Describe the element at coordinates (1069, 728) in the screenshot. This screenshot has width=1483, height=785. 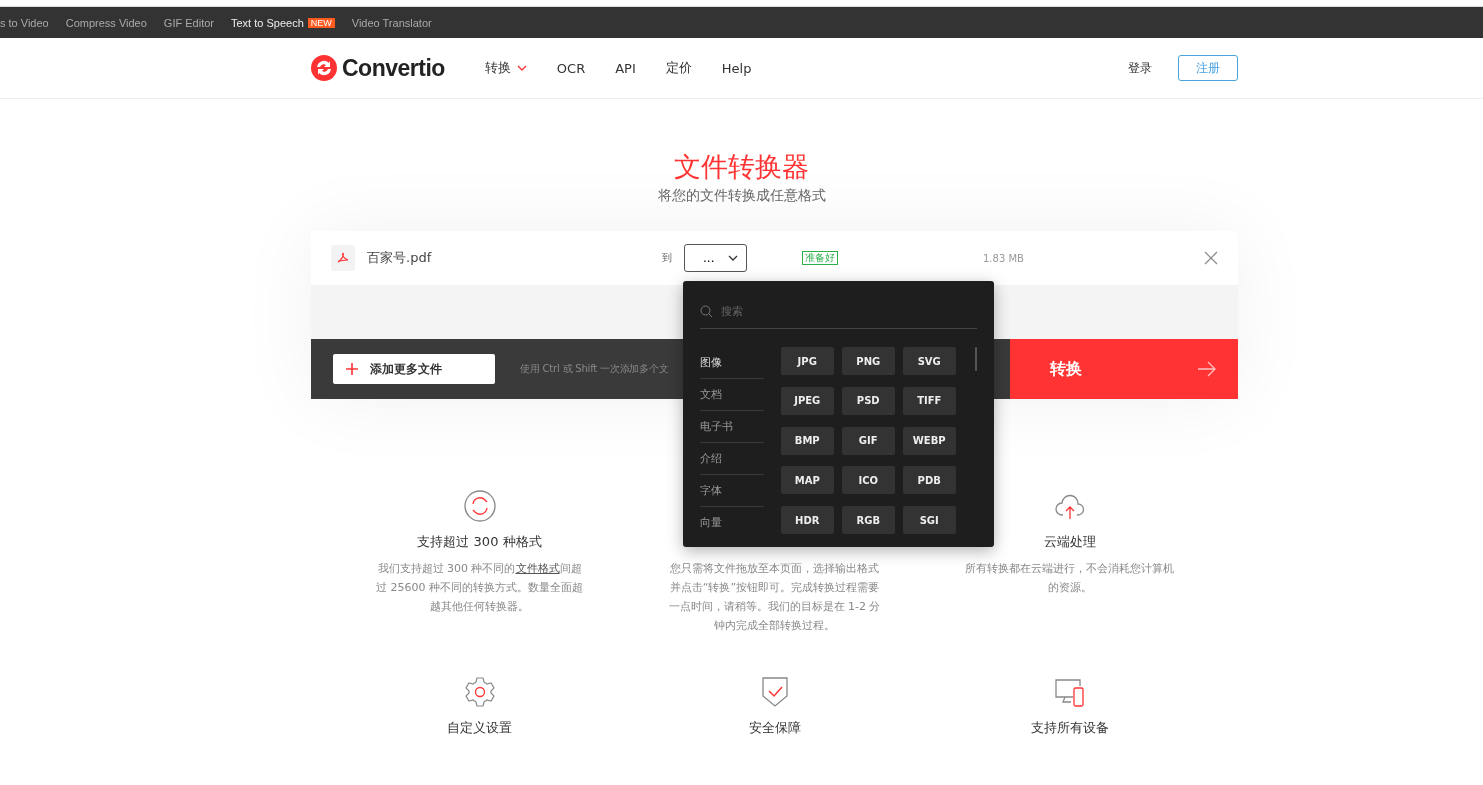
I see `feature-title: 支持所有设备` at that location.